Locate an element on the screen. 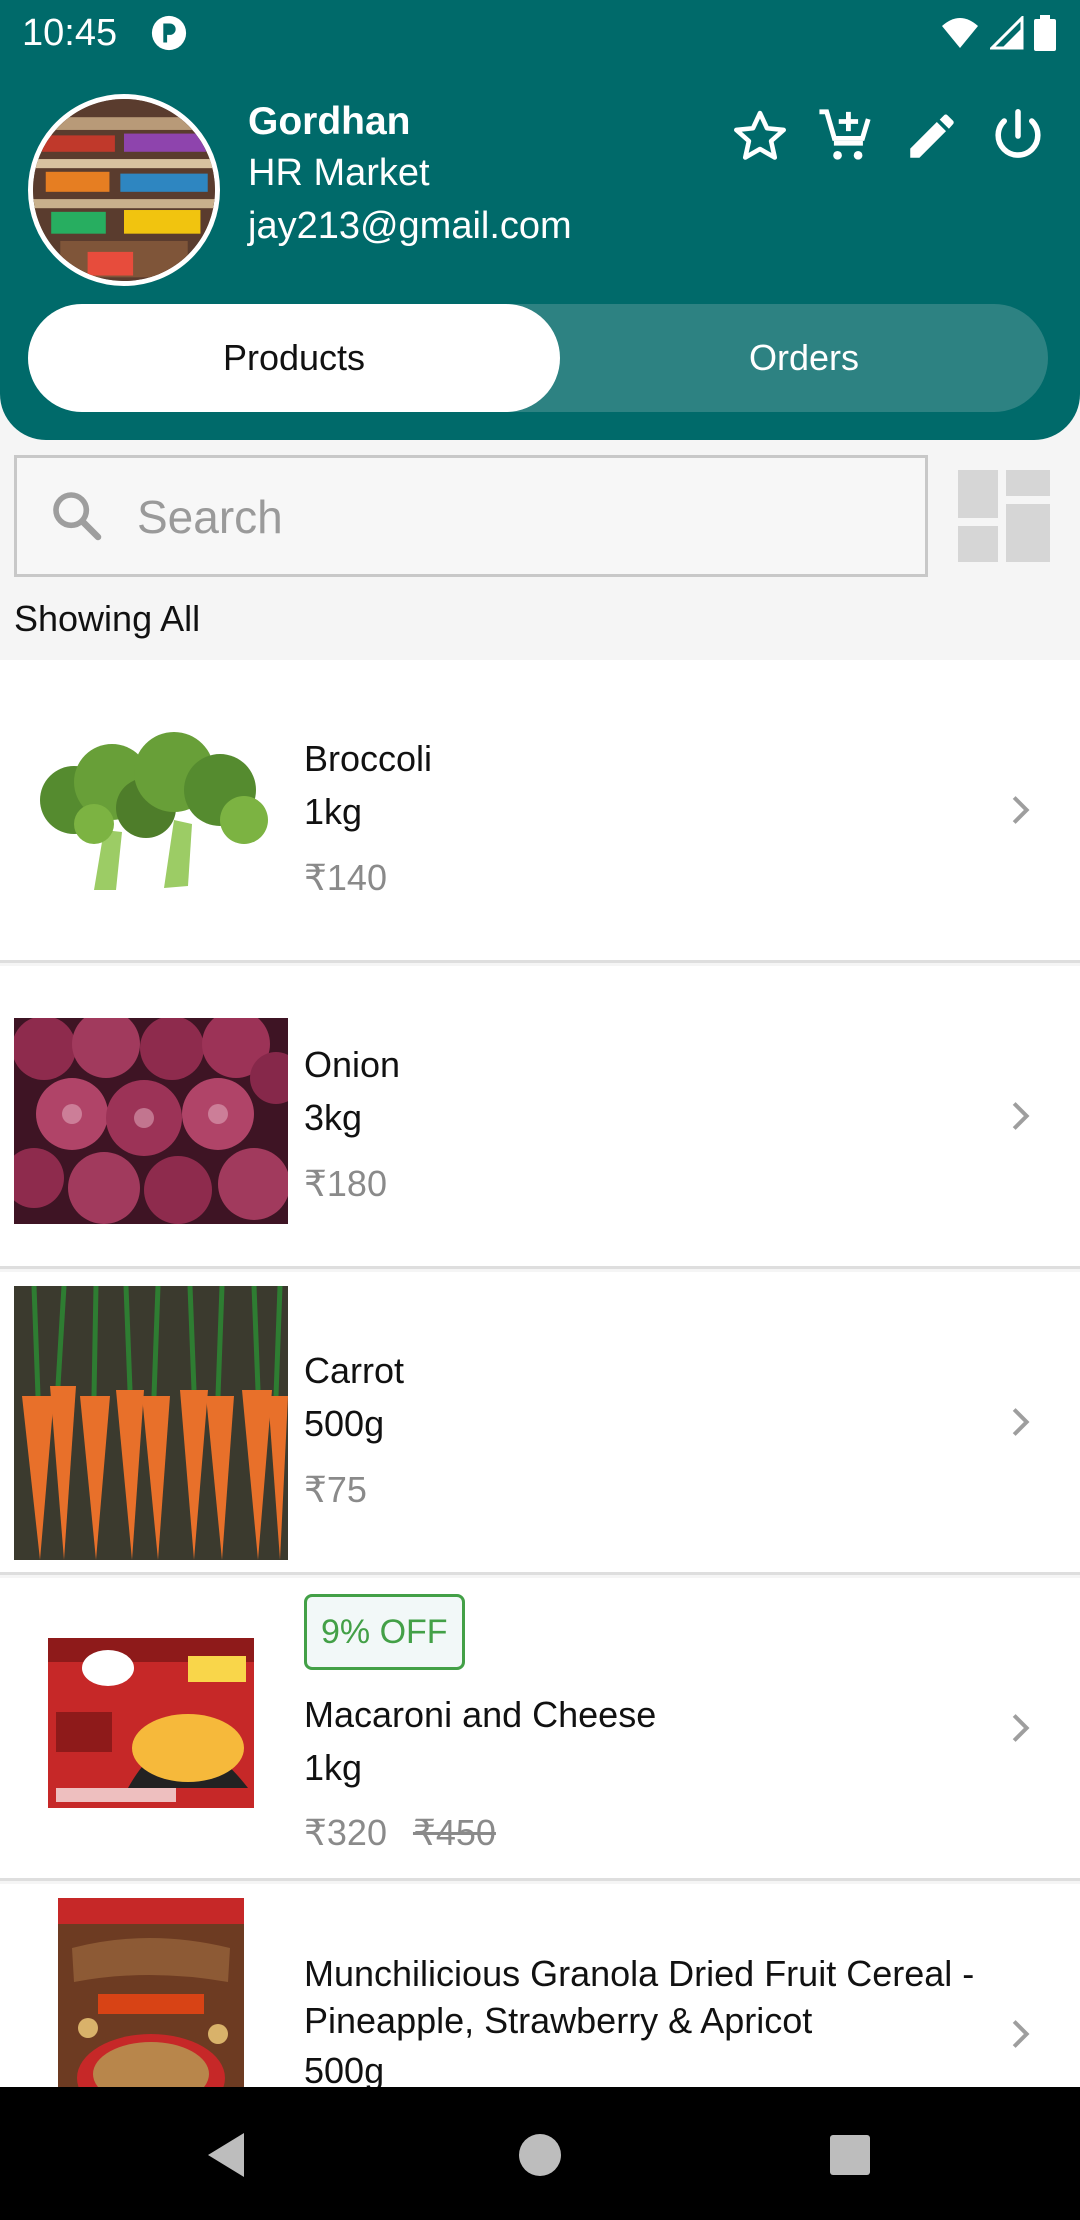  edit-icon is located at coordinates (932, 136).